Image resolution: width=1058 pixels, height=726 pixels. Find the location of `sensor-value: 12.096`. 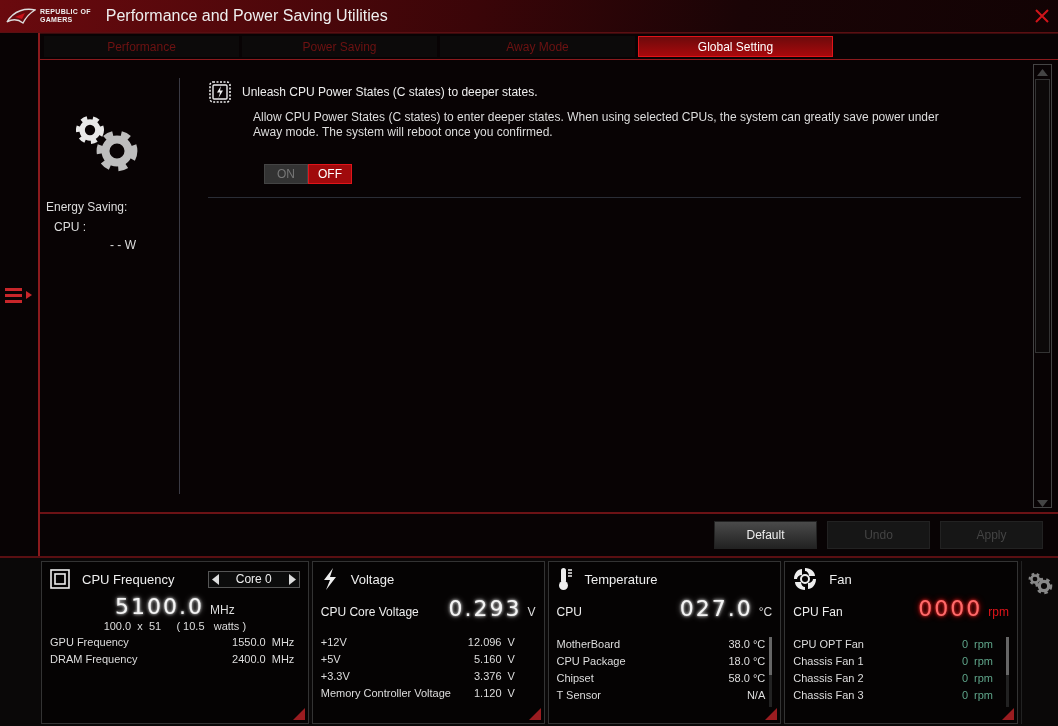

sensor-value: 12.096 is located at coordinates (484, 642).